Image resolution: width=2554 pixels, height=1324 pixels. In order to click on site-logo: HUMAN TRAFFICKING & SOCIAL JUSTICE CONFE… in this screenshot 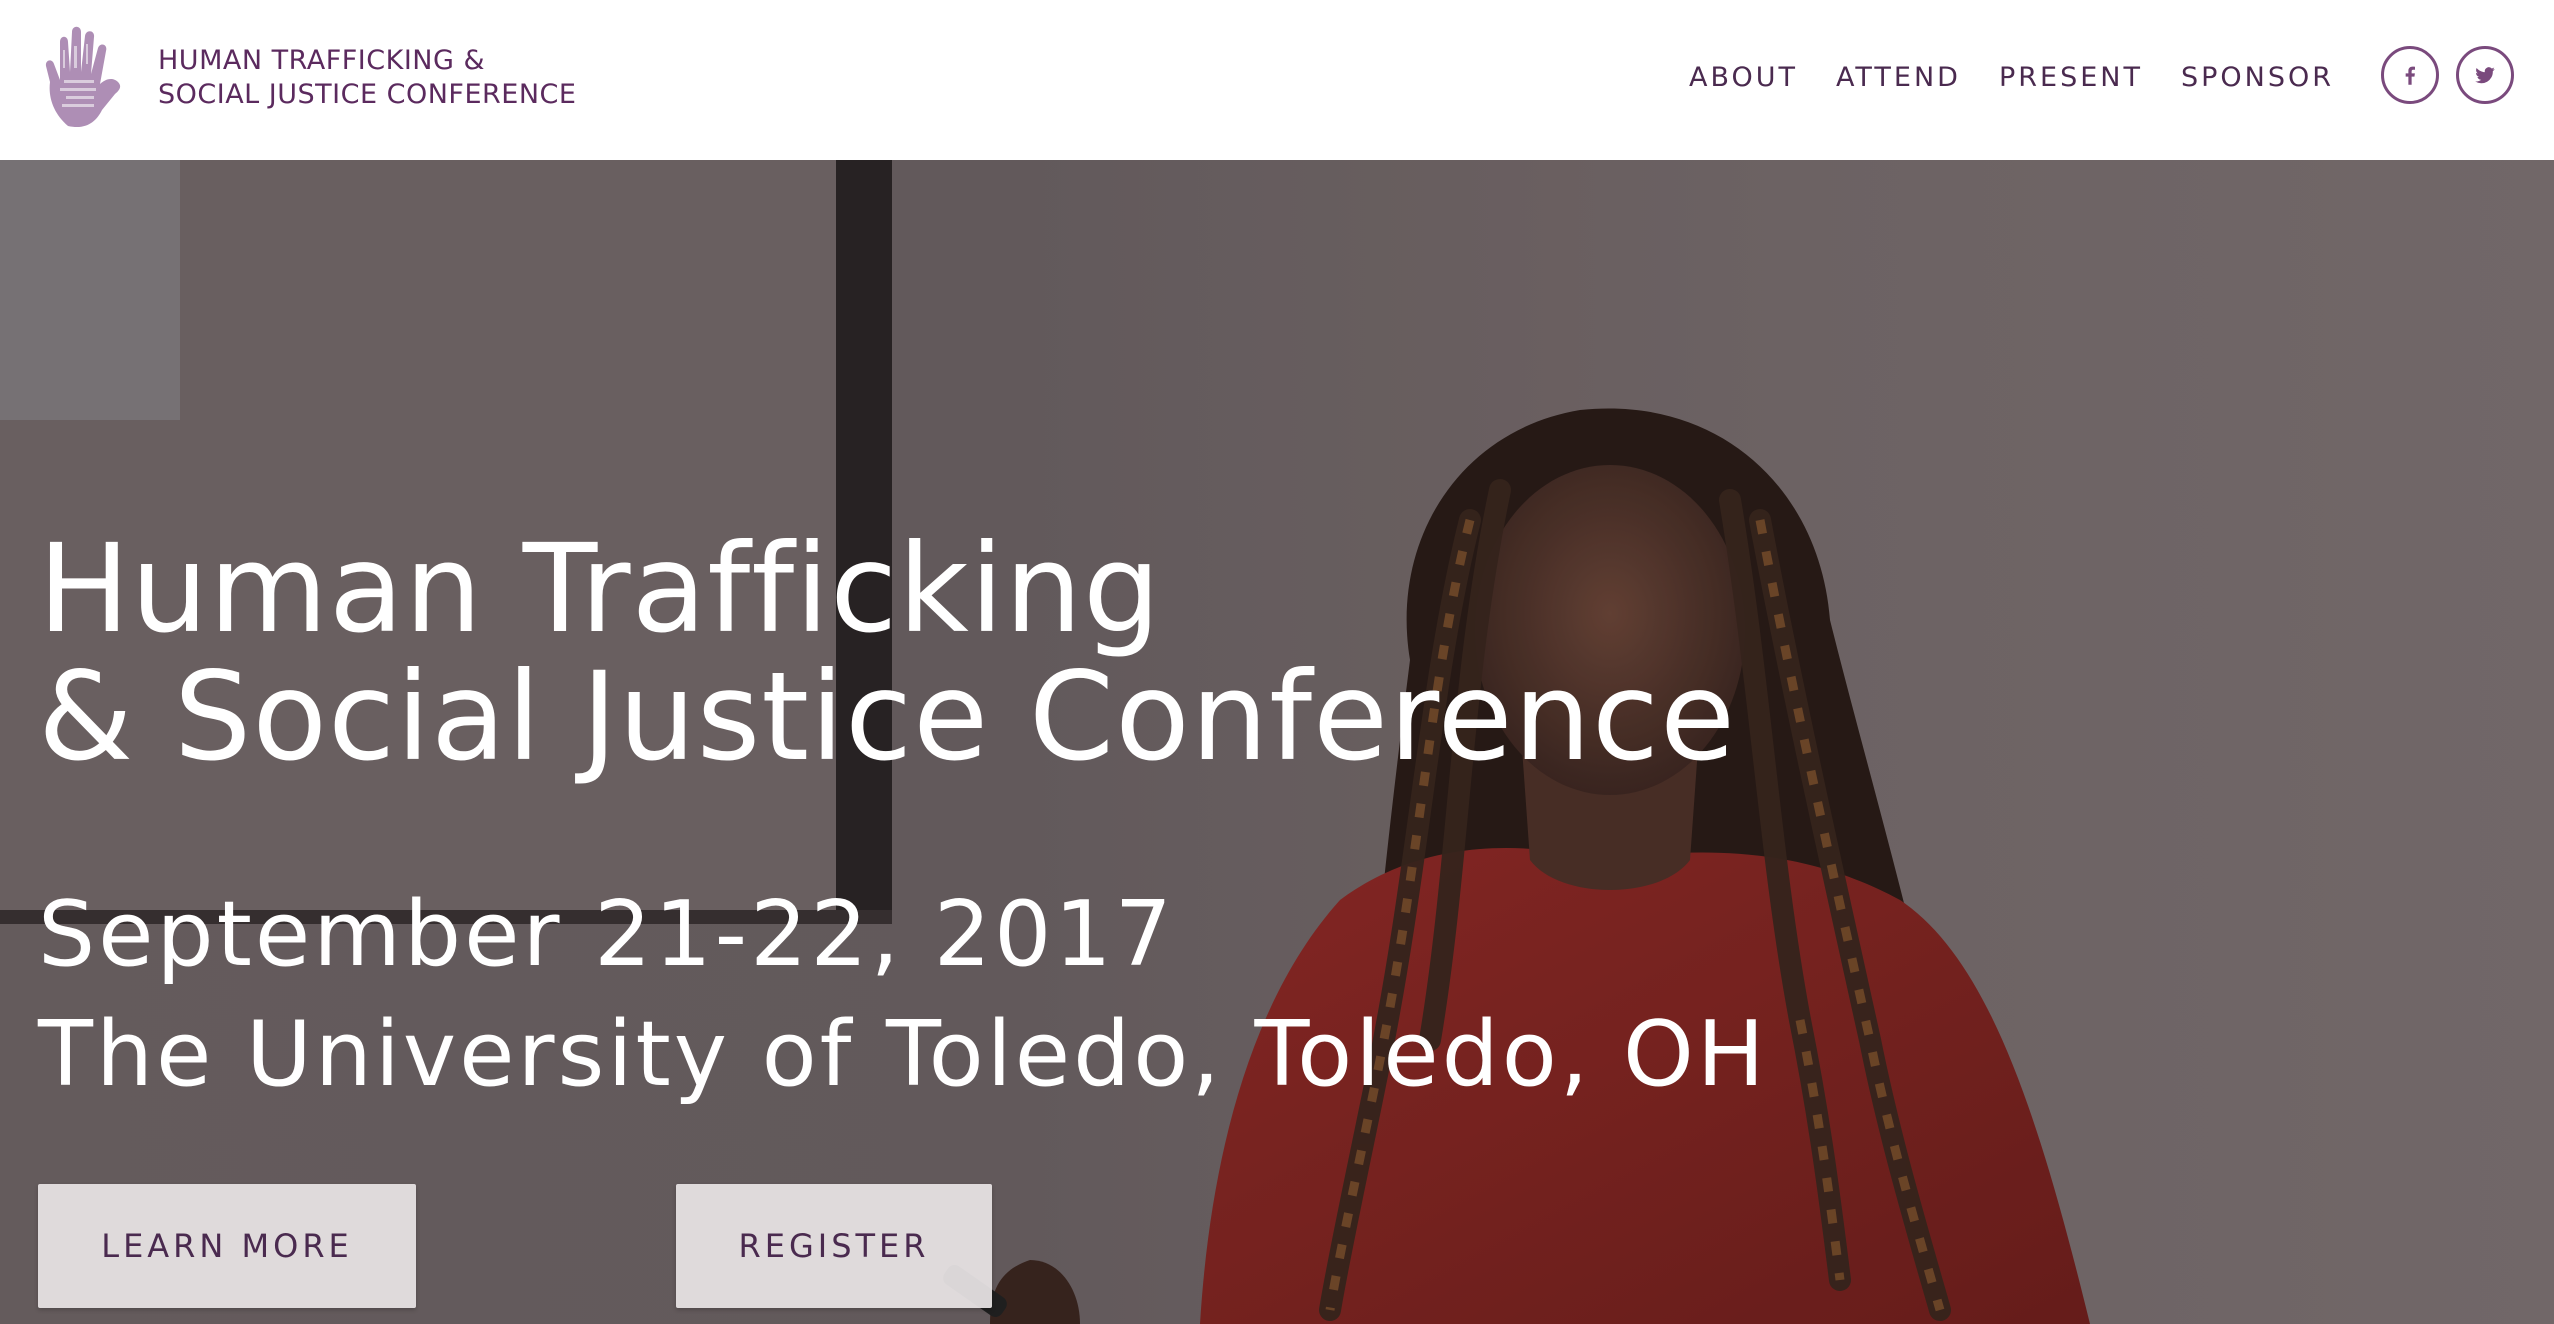, I will do `click(308, 78)`.